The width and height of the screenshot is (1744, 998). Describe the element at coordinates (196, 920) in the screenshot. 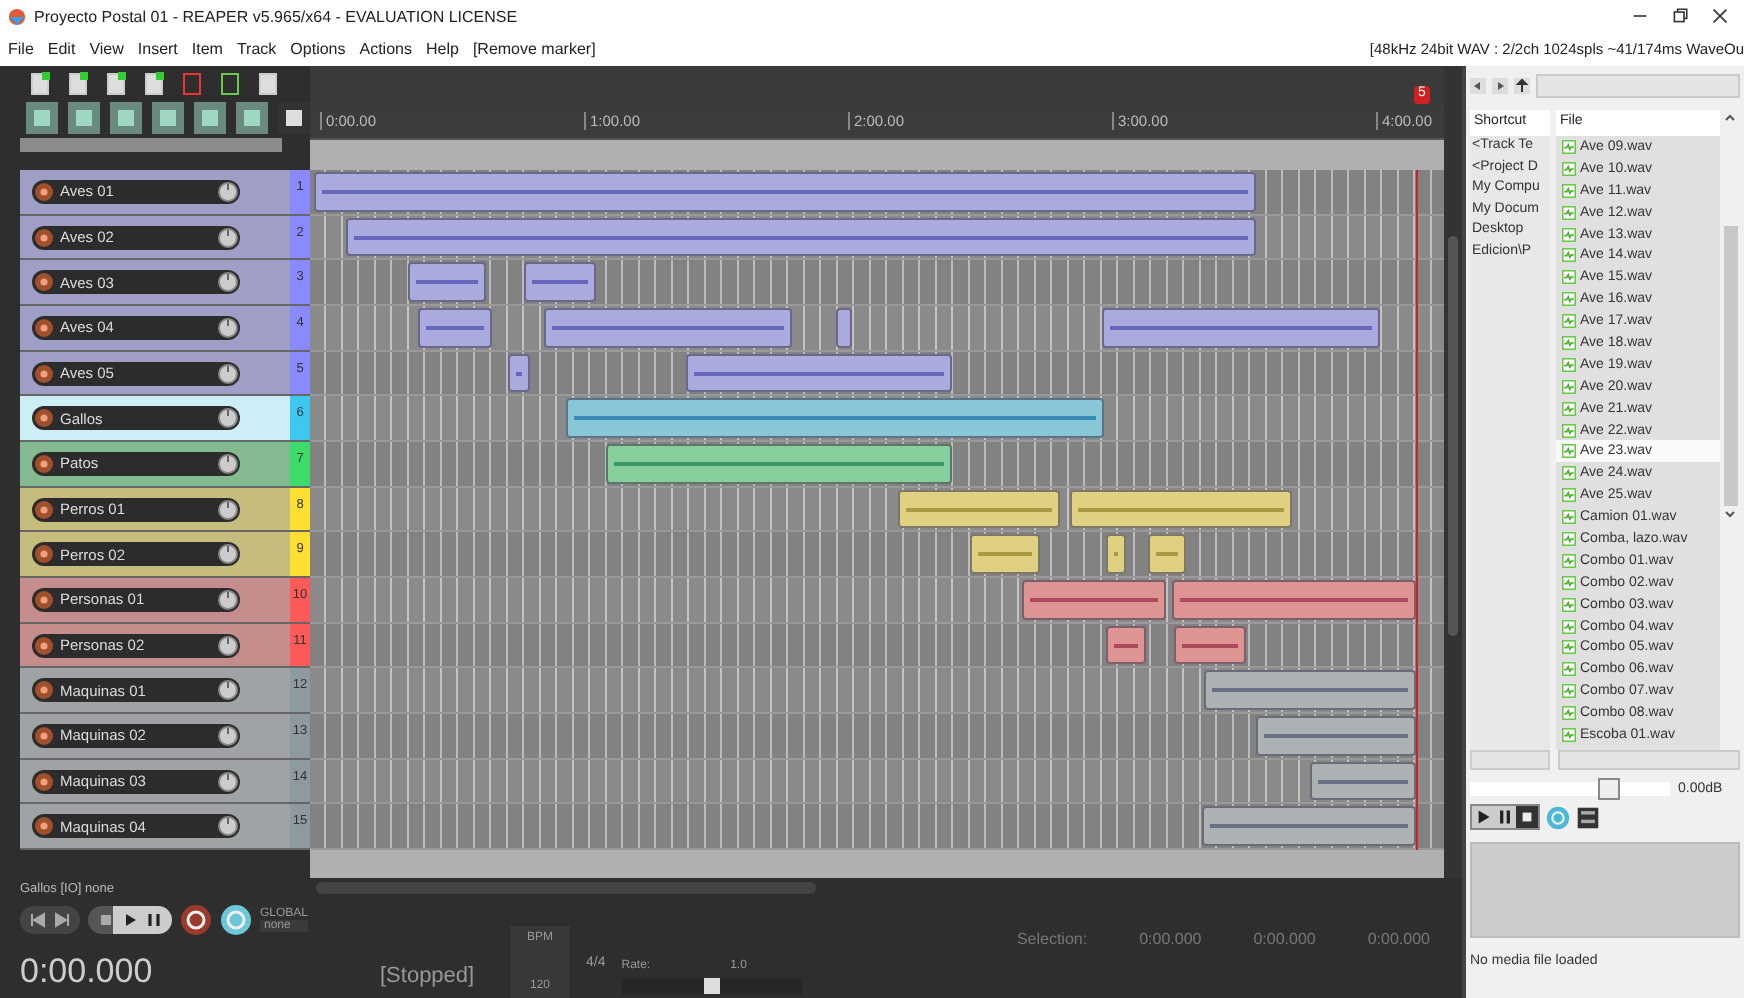

I see `record-icon` at that location.